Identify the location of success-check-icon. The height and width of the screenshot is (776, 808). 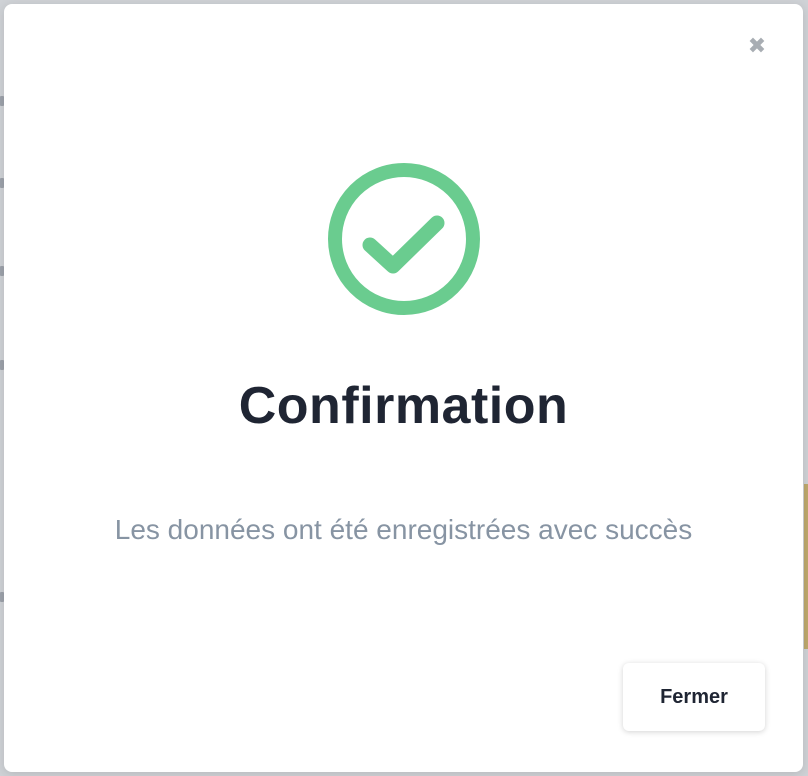
(404, 239).